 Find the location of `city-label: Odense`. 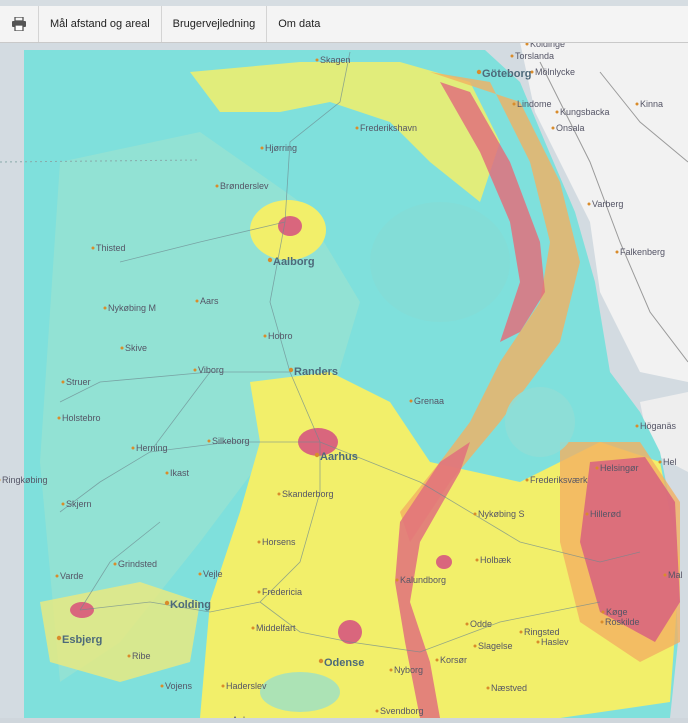

city-label: Odense is located at coordinates (344, 663).